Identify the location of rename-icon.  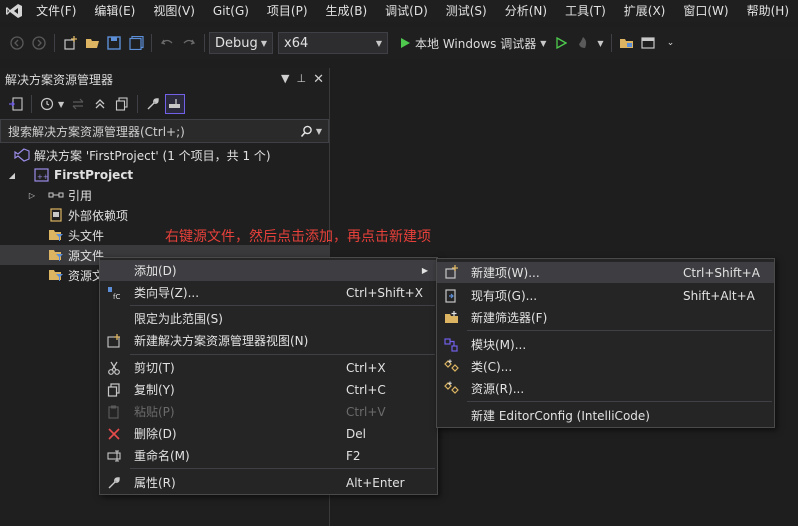
(114, 456).